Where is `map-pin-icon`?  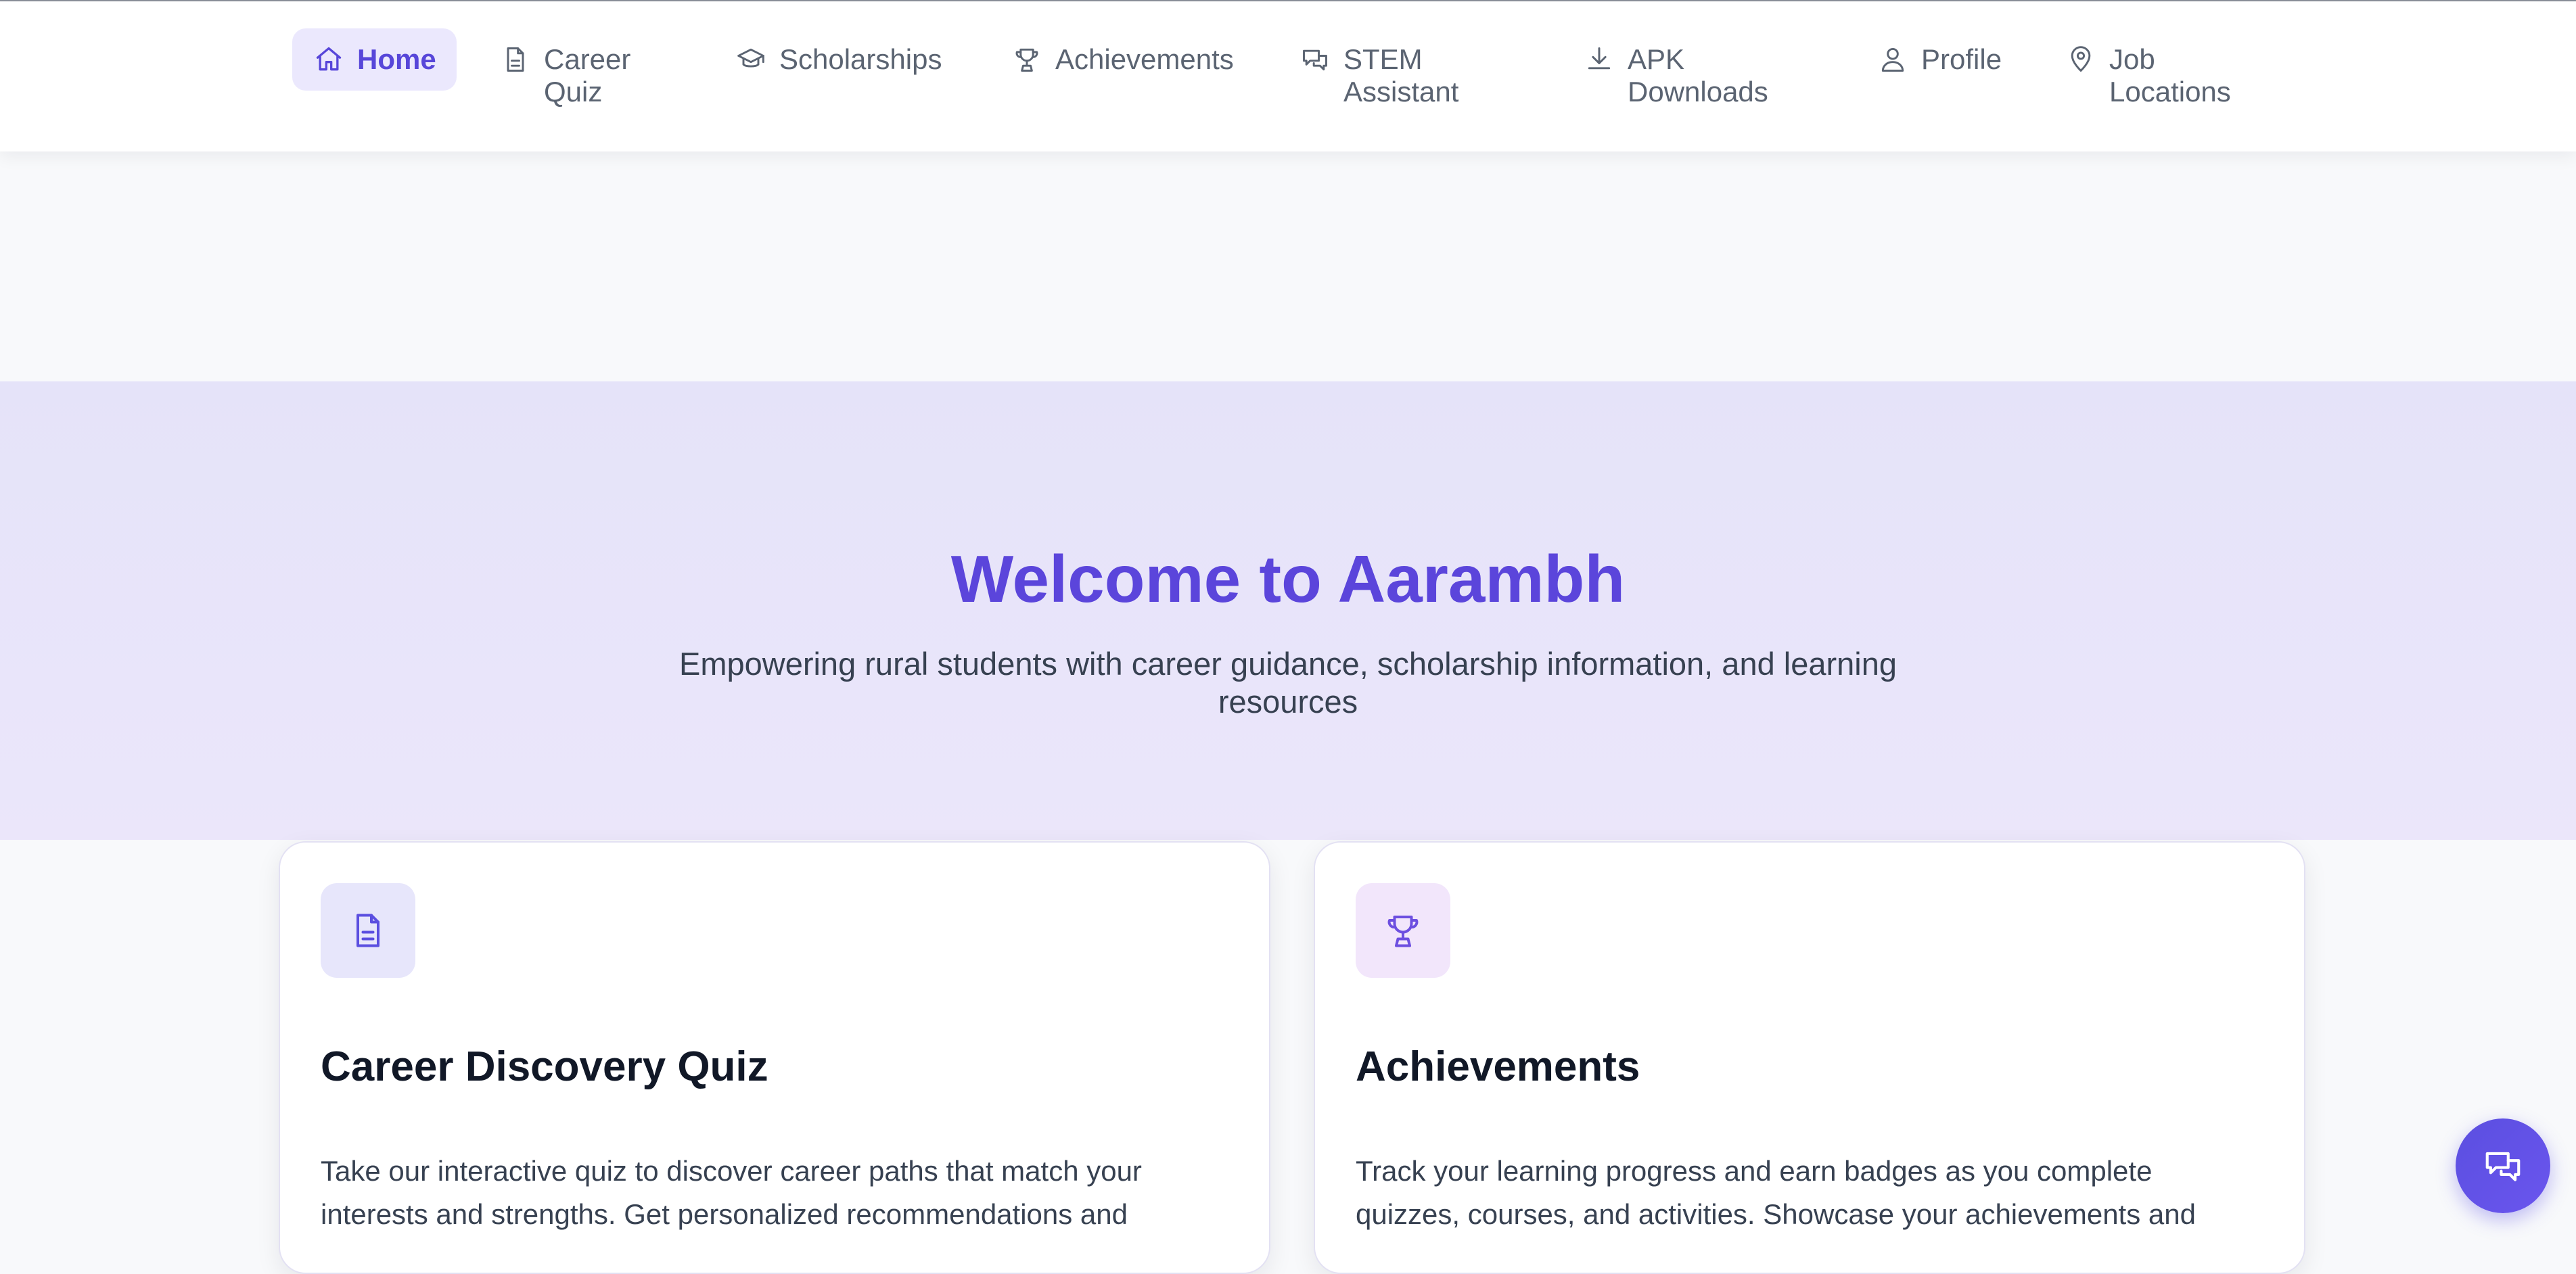
map-pin-icon is located at coordinates (2081, 59).